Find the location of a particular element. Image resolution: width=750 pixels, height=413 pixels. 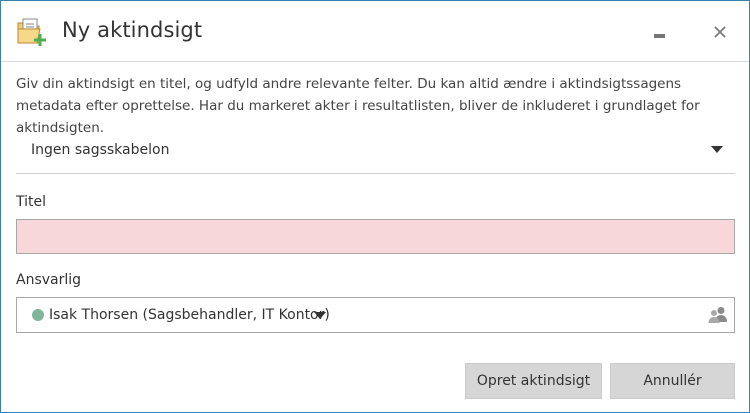

cancel-button: Annullér is located at coordinates (672, 381).